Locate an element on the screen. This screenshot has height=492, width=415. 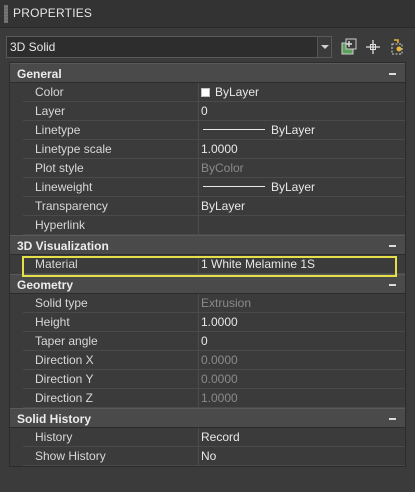
grip-icon is located at coordinates (6, 14).